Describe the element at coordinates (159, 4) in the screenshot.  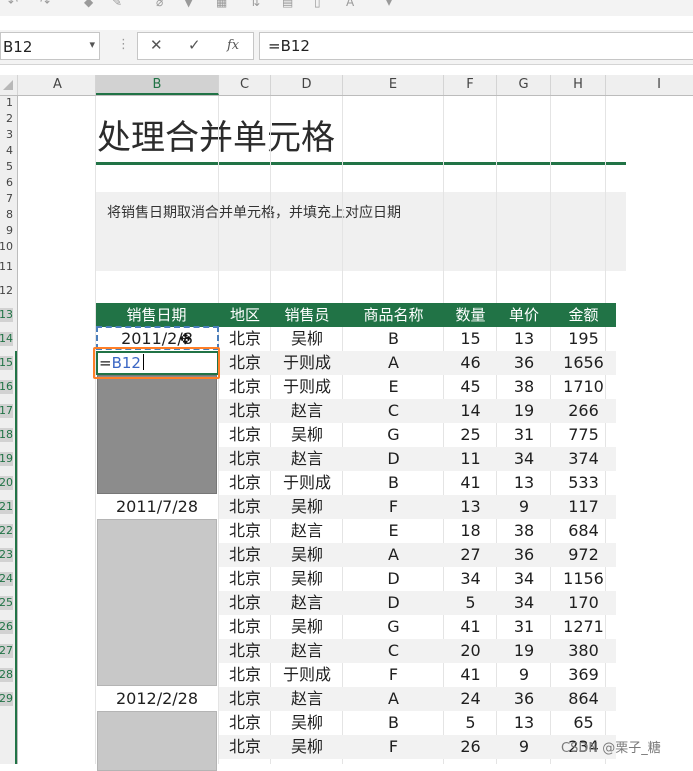
I see `clear-format-icon: ⌀` at that location.